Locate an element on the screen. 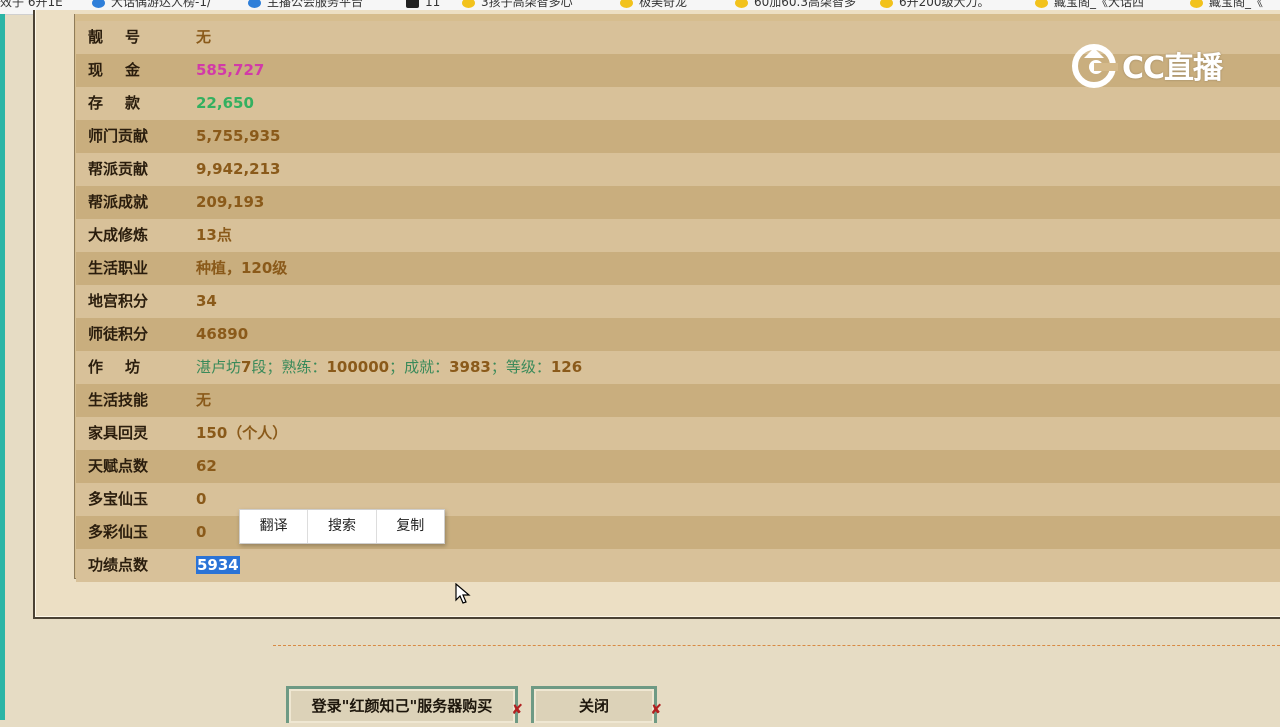  workshop-number: 7 is located at coordinates (246, 367).